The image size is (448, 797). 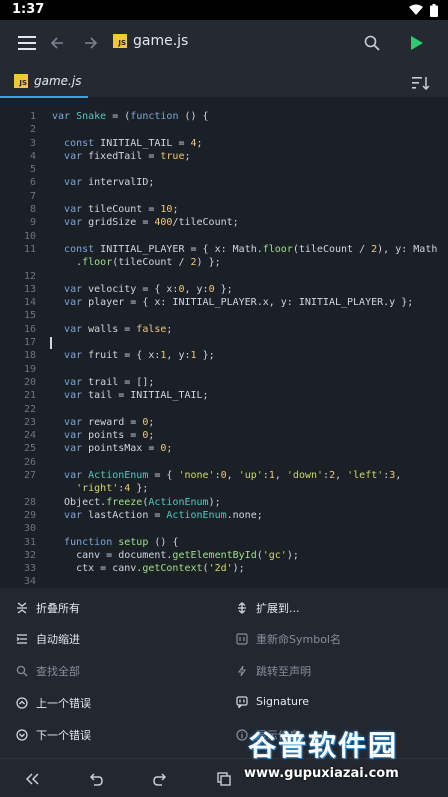 I want to click on menu-button, so click(x=27, y=43).